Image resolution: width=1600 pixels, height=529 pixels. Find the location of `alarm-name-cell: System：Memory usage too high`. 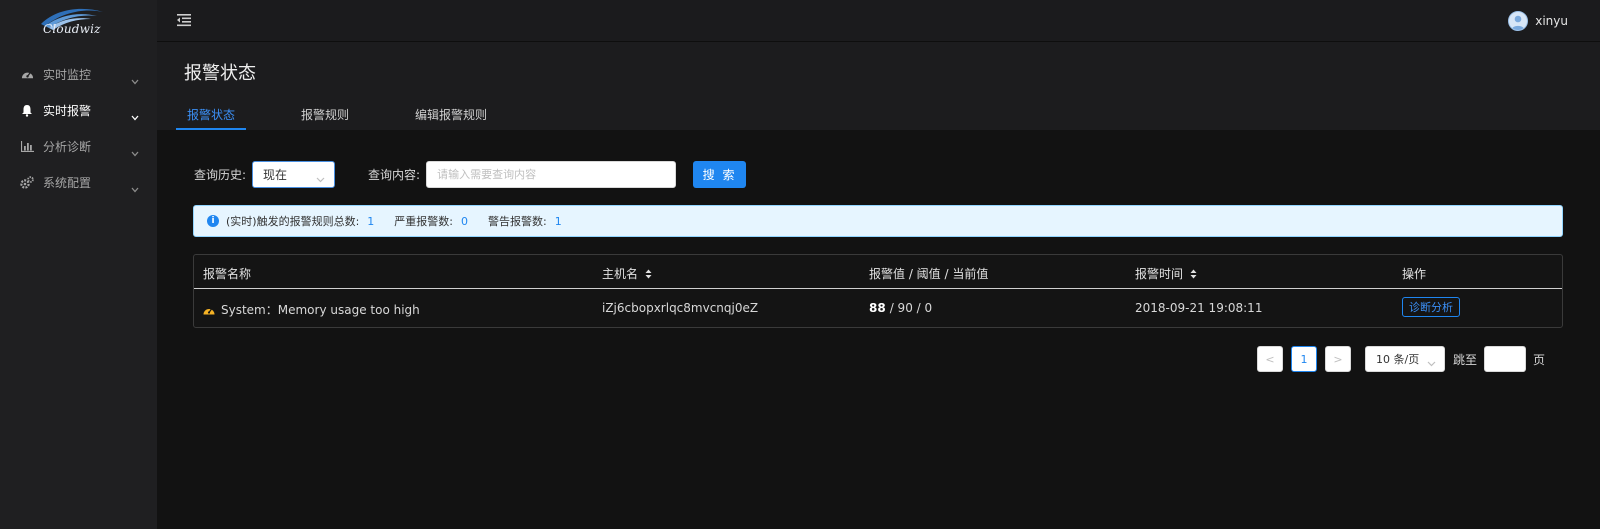

alarm-name-cell: System：Memory usage too high is located at coordinates (311, 309).